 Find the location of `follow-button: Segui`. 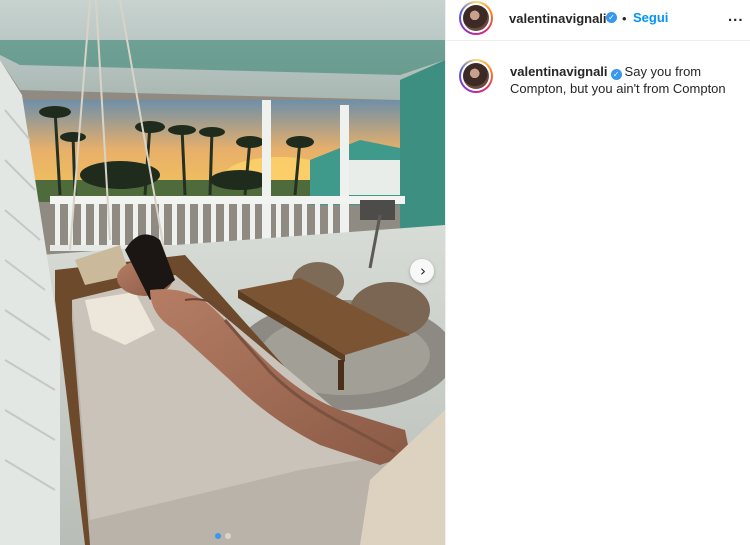

follow-button: Segui is located at coordinates (650, 17).